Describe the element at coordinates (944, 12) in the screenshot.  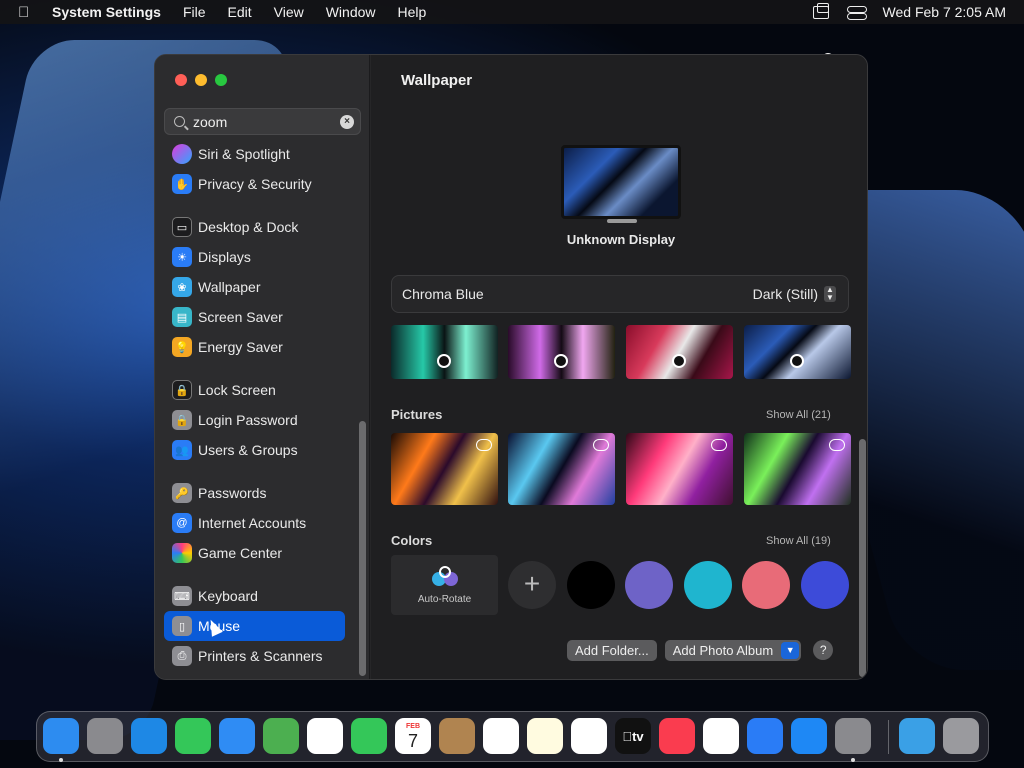
I see `menu-clock: Wed Feb 7 2:05 AM` at that location.